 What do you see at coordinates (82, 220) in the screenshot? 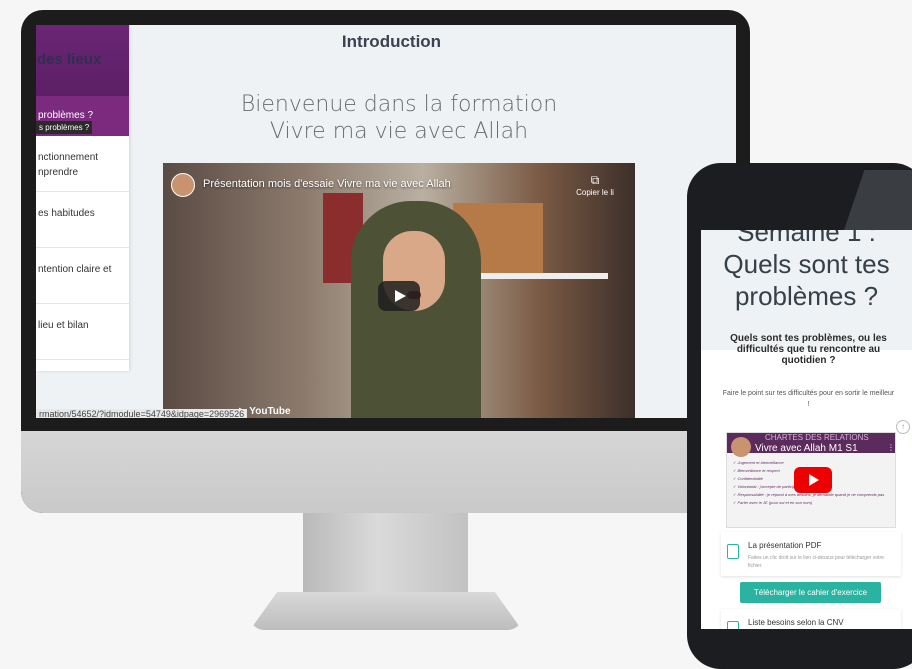
I see `sidebar-item: es habitudes` at bounding box center [82, 220].